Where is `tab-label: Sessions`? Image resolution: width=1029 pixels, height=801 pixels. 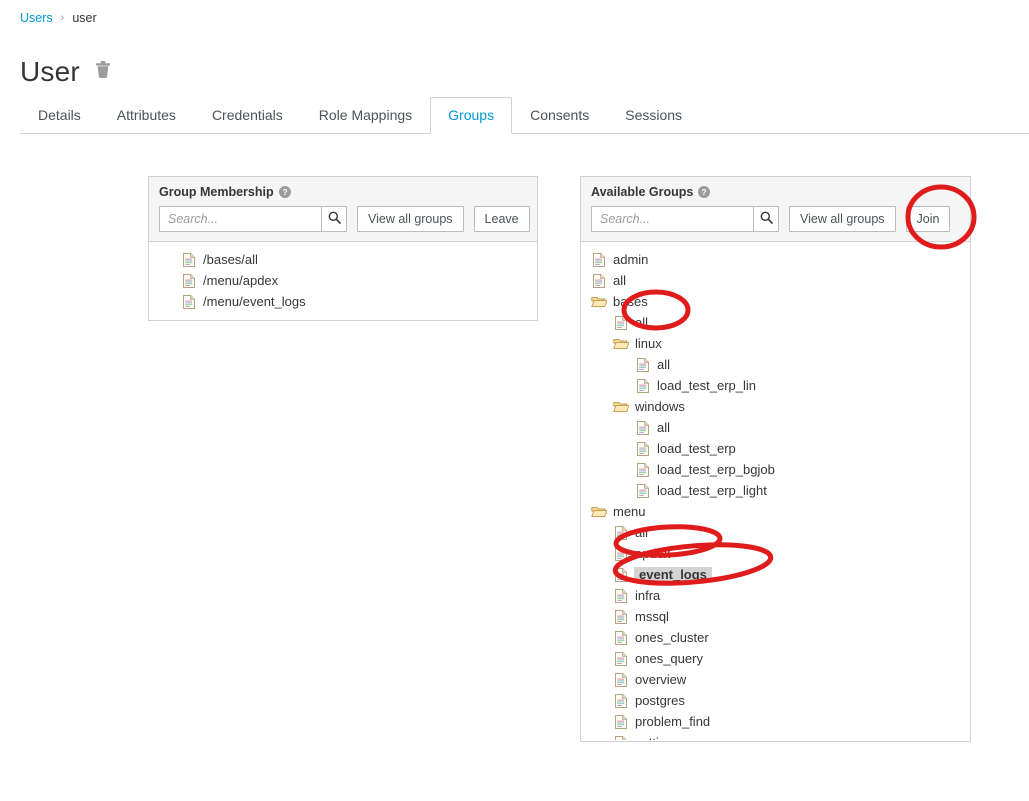 tab-label: Sessions is located at coordinates (654, 115).